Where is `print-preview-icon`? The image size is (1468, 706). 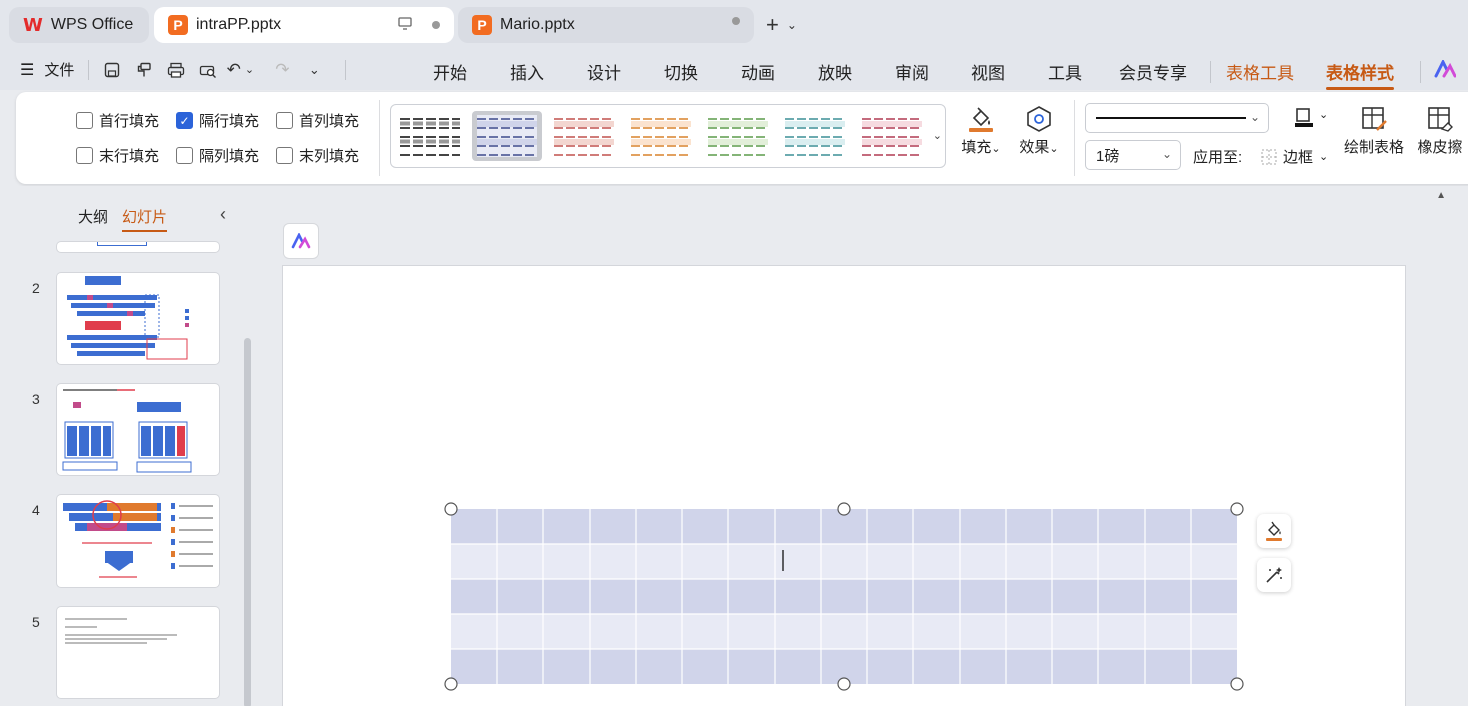
print-preview-icon is located at coordinates (208, 70).